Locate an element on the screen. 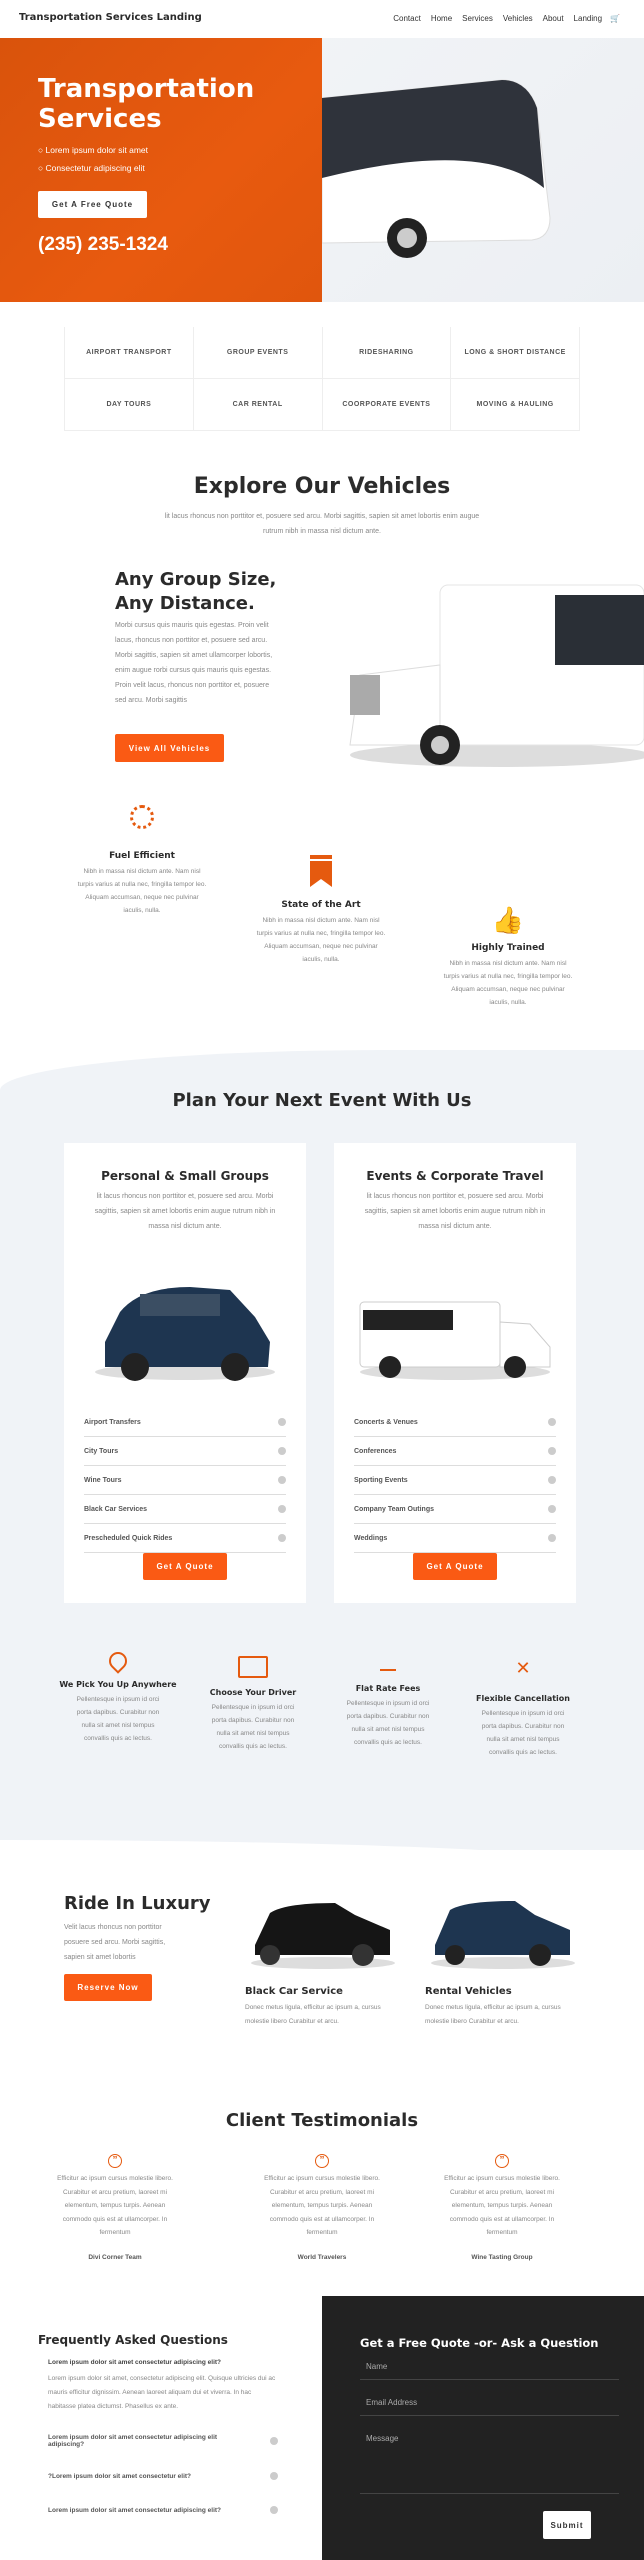  testimonial-author: Divi Corner Team is located at coordinates (115, 2257).